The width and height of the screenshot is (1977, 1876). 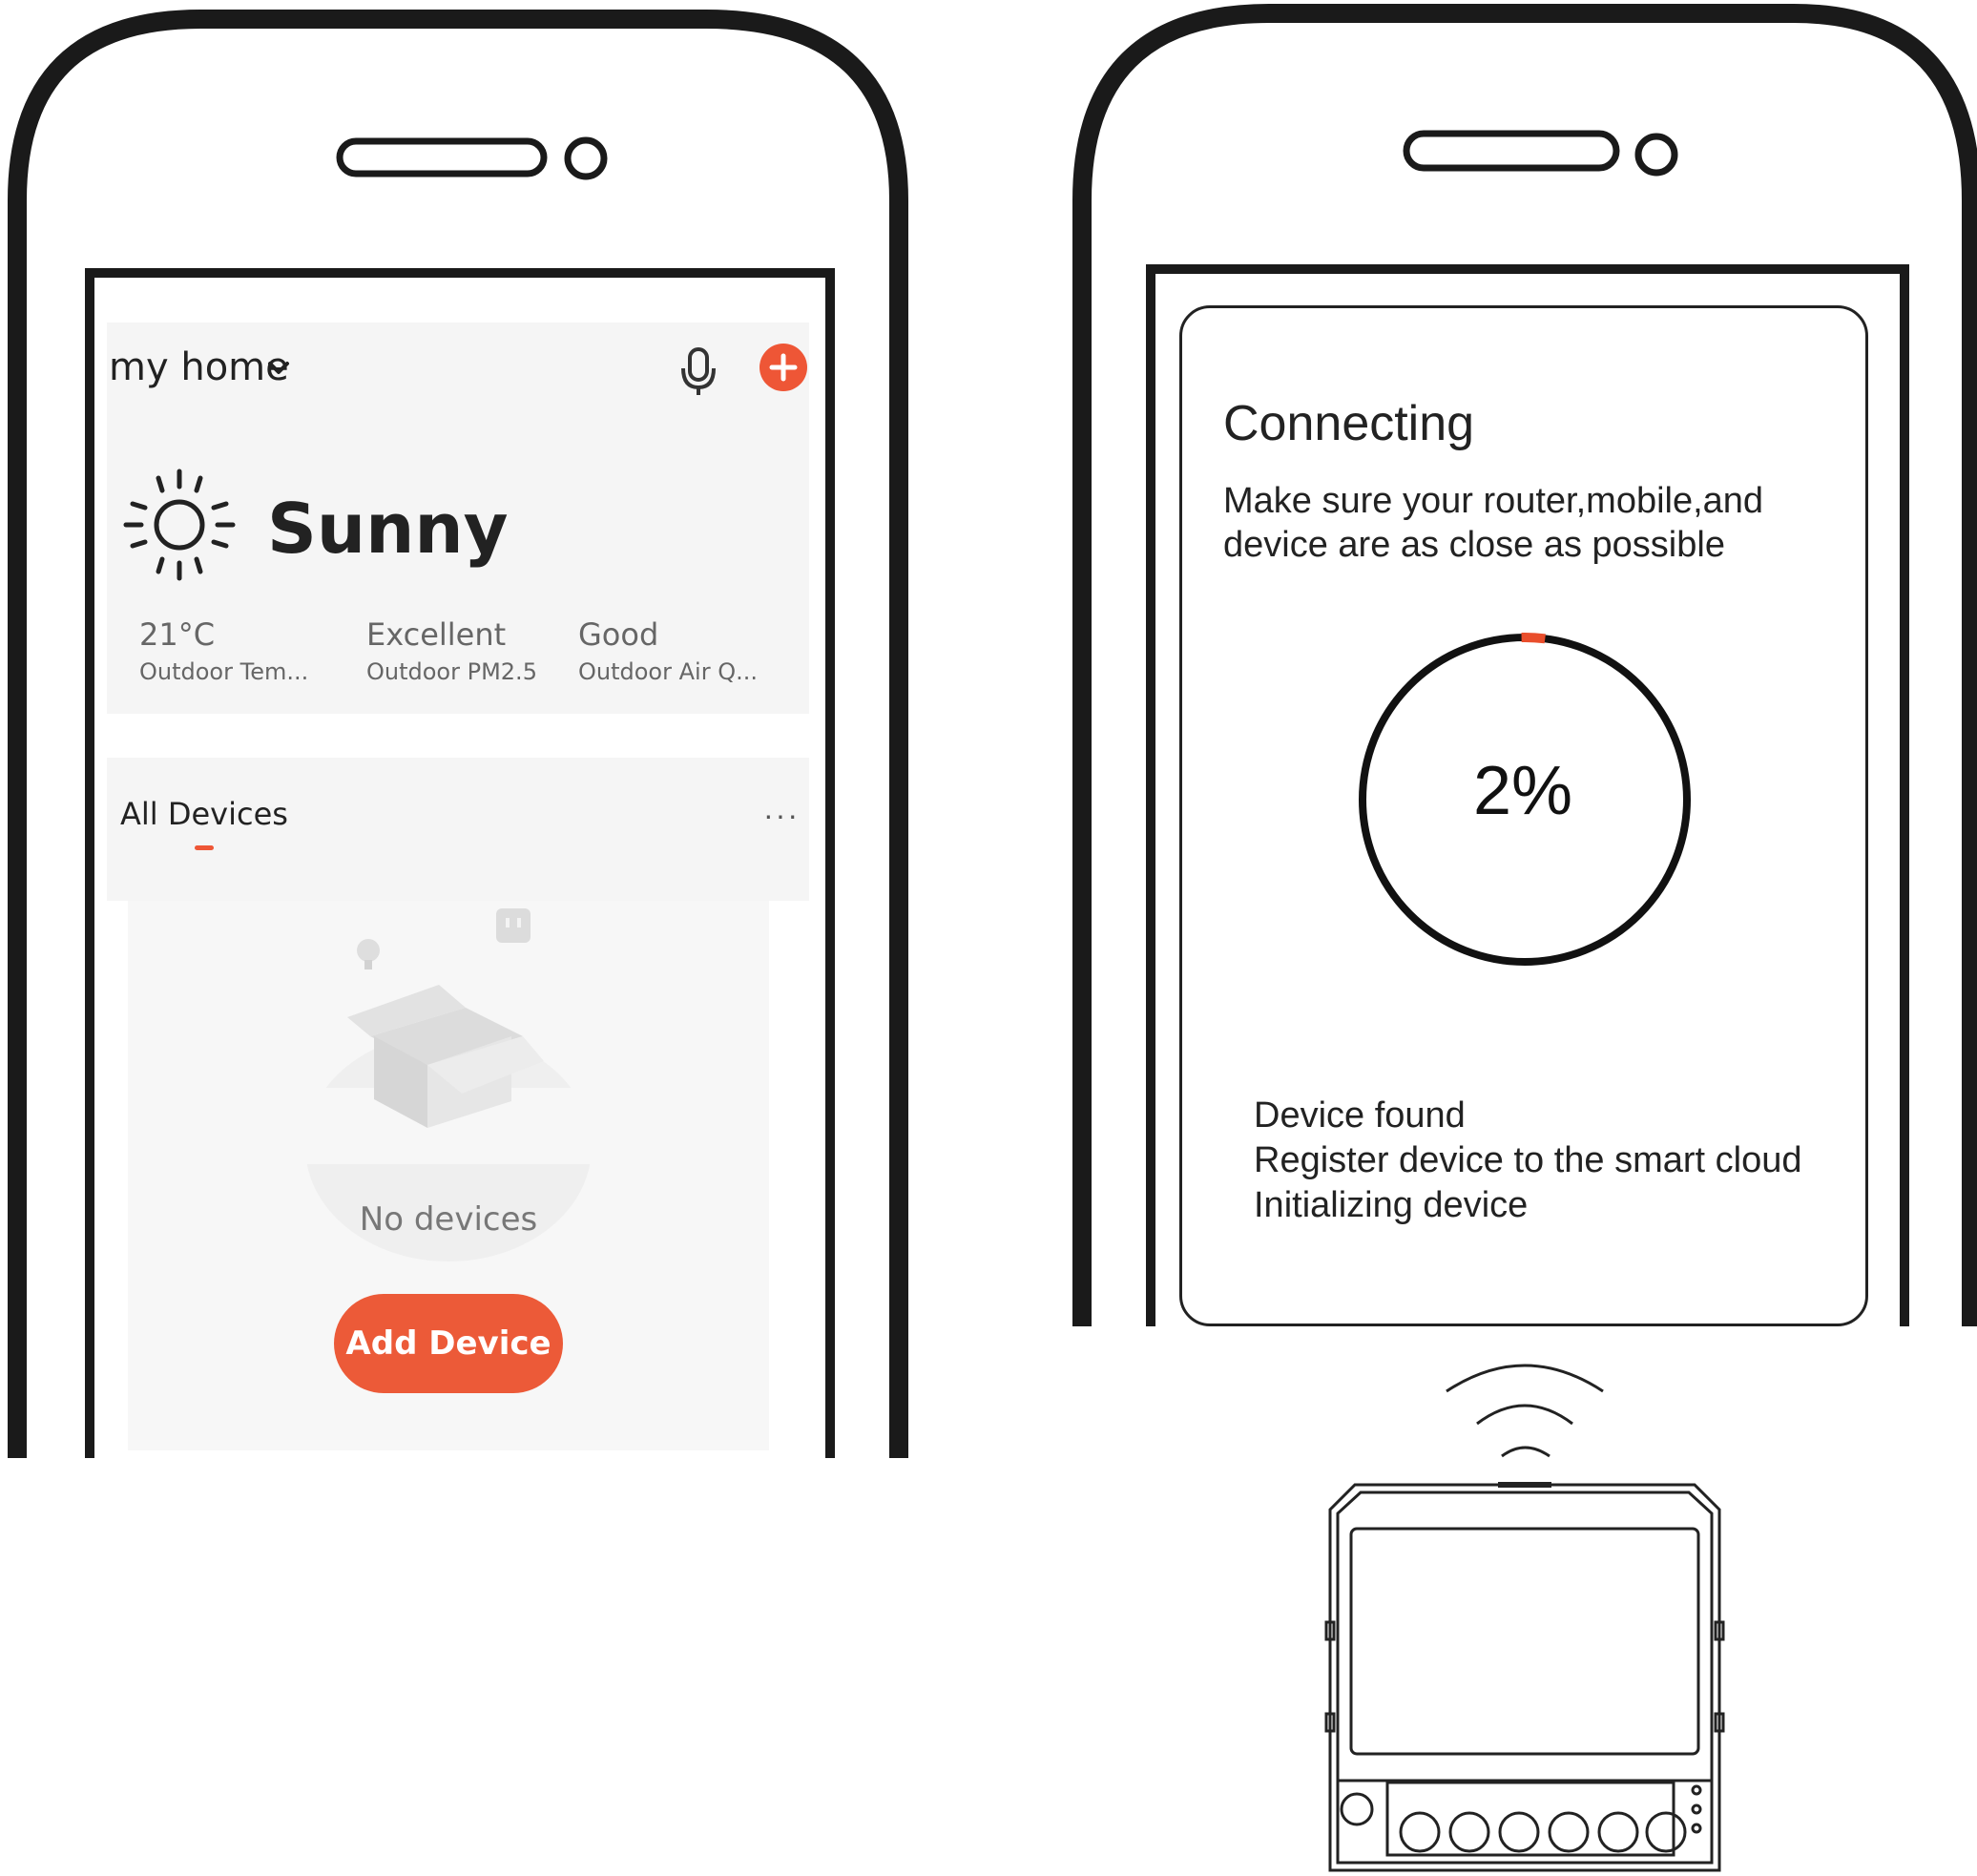 What do you see at coordinates (204, 847) in the screenshot?
I see `tab-active-indicator` at bounding box center [204, 847].